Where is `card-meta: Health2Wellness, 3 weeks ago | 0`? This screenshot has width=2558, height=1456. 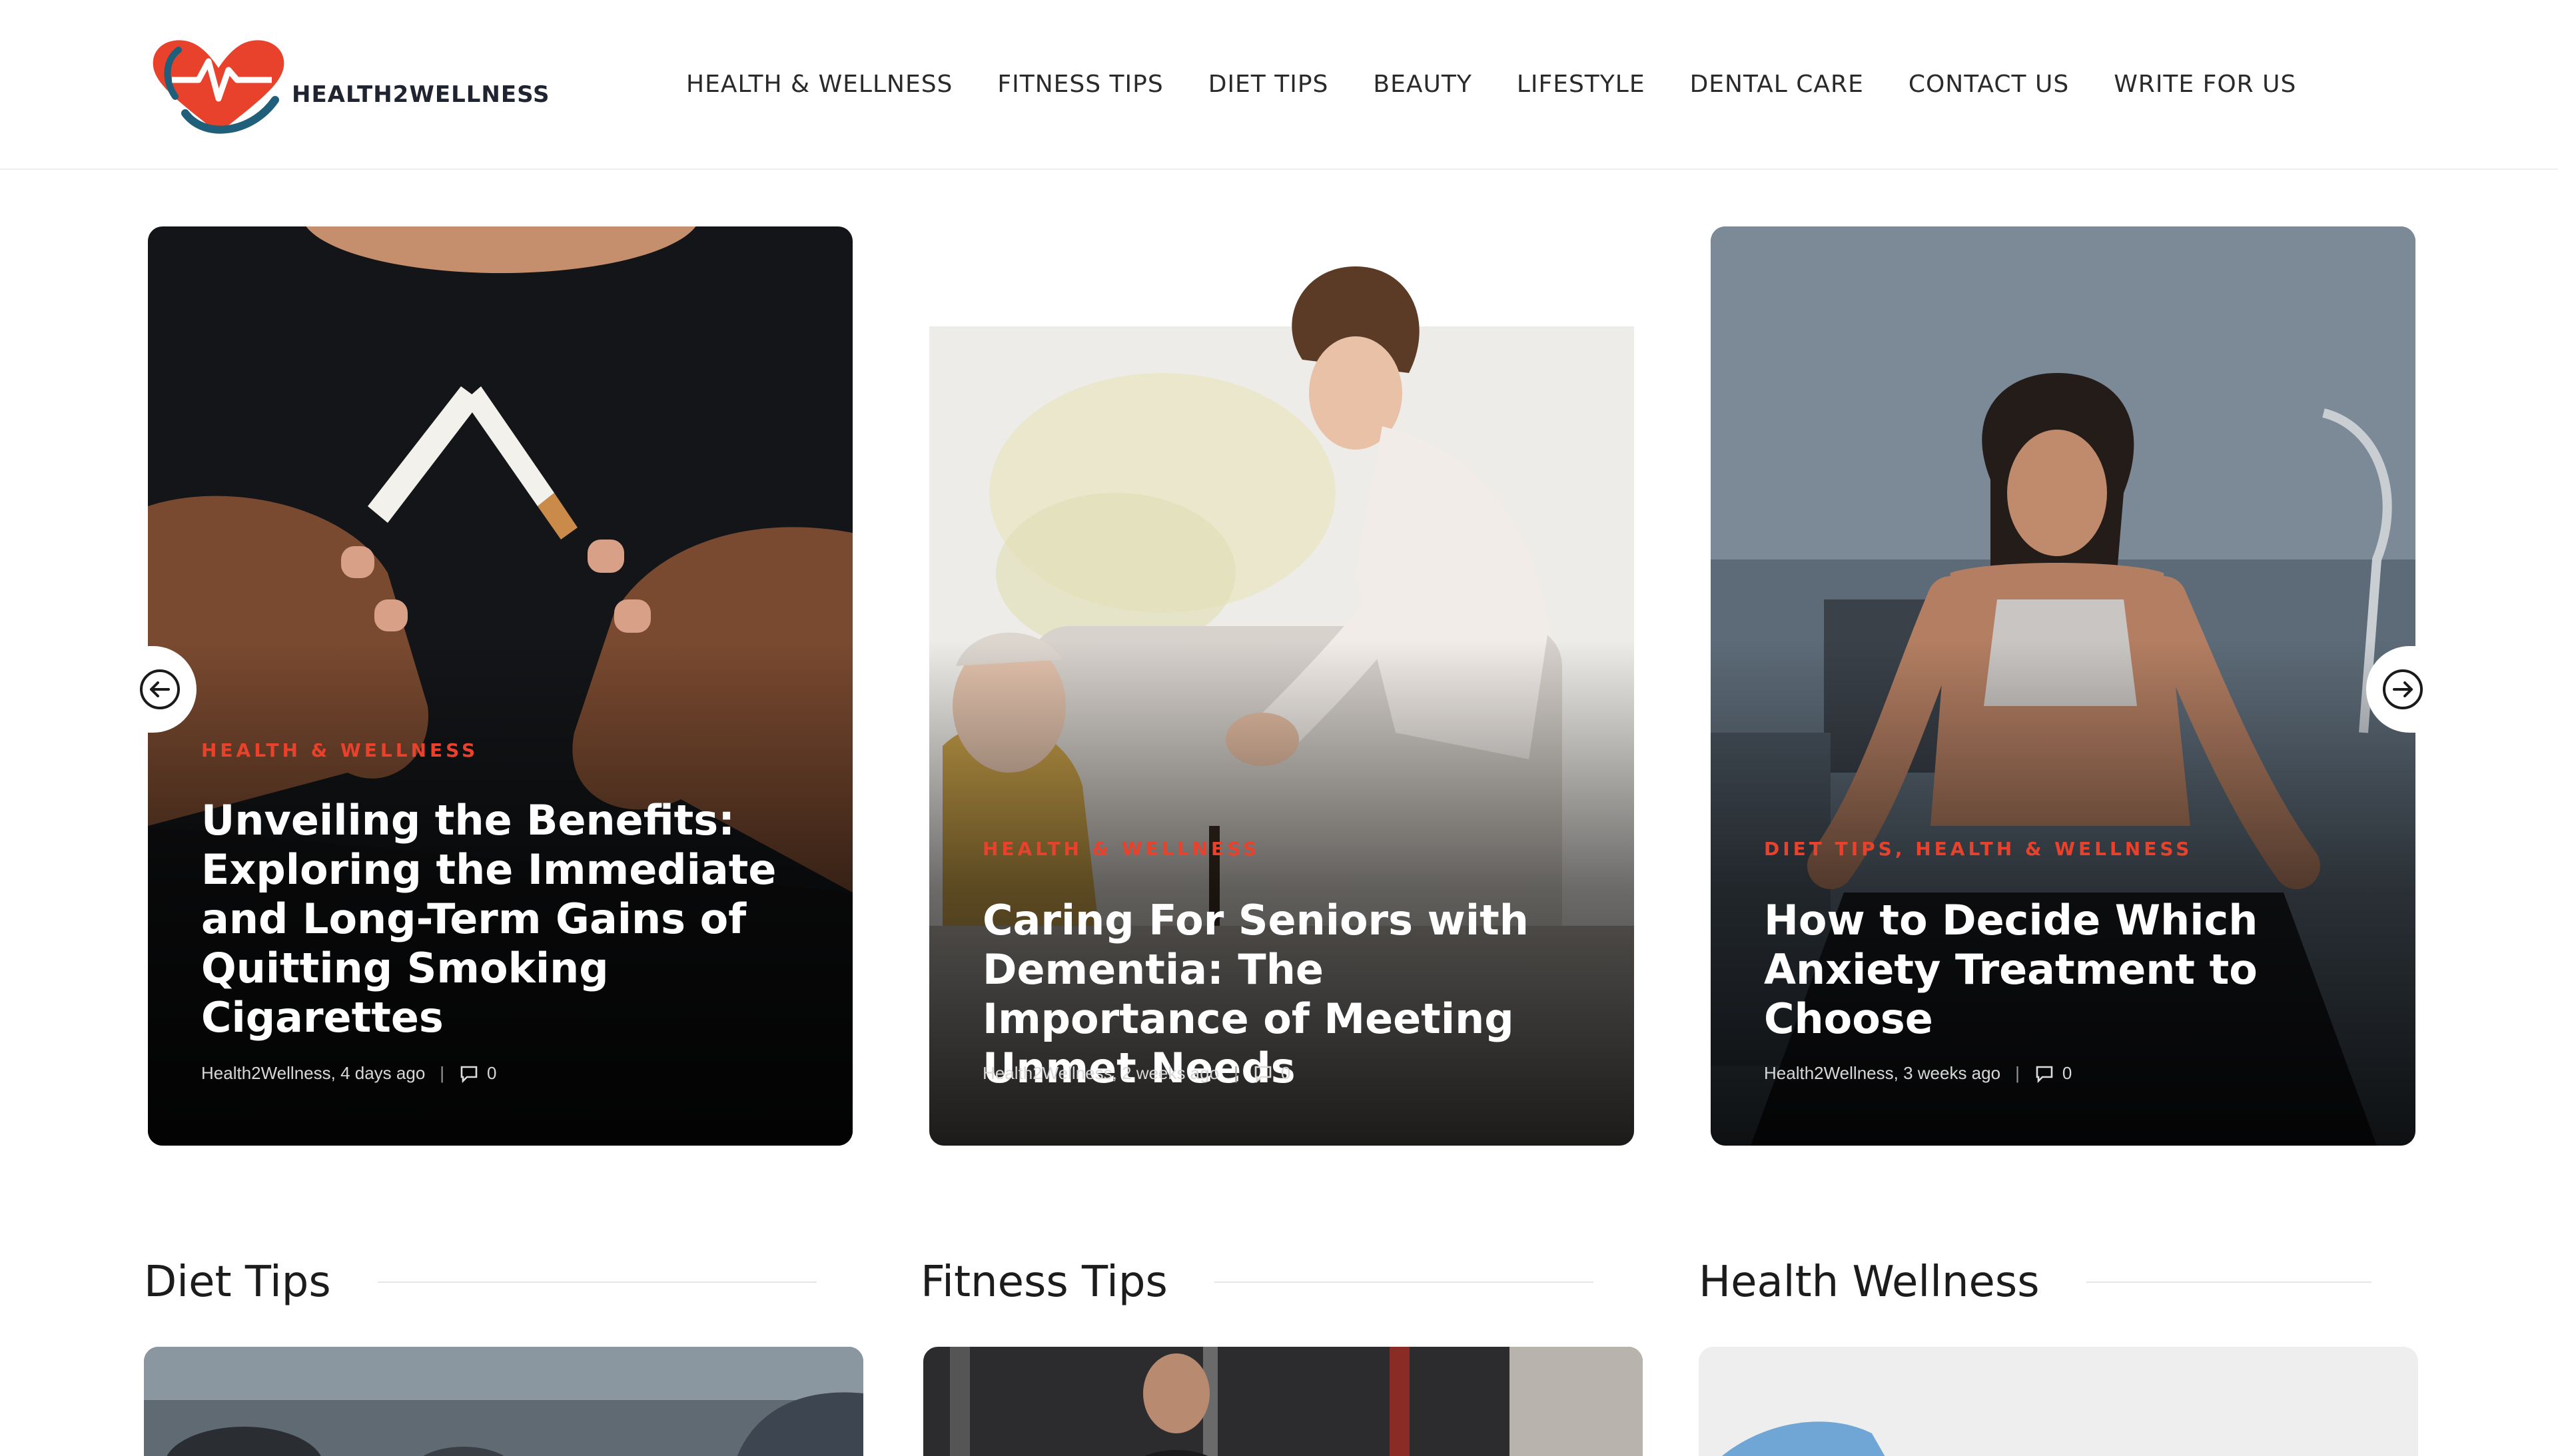 card-meta: Health2Wellness, 3 weeks ago | 0 is located at coordinates (1918, 1073).